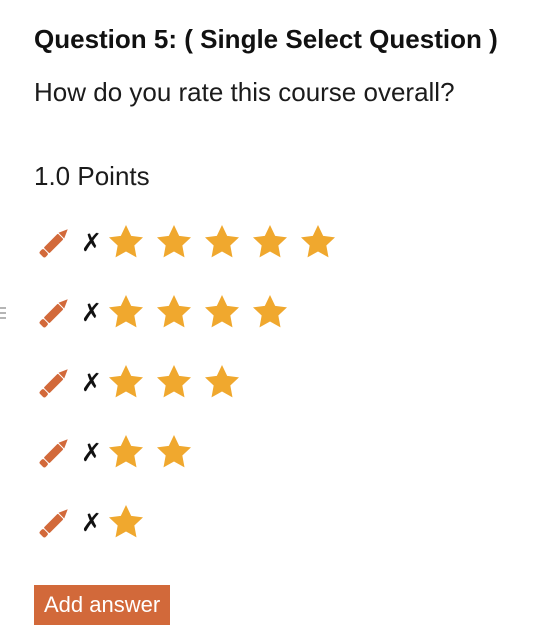  What do you see at coordinates (244, 92) in the screenshot?
I see `question-text: How do you rate this course overall?` at bounding box center [244, 92].